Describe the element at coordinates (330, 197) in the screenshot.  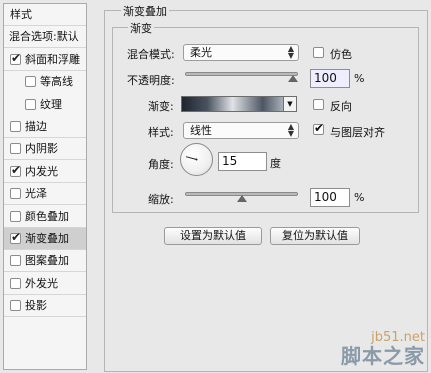
I see `scale-input: 100` at that location.